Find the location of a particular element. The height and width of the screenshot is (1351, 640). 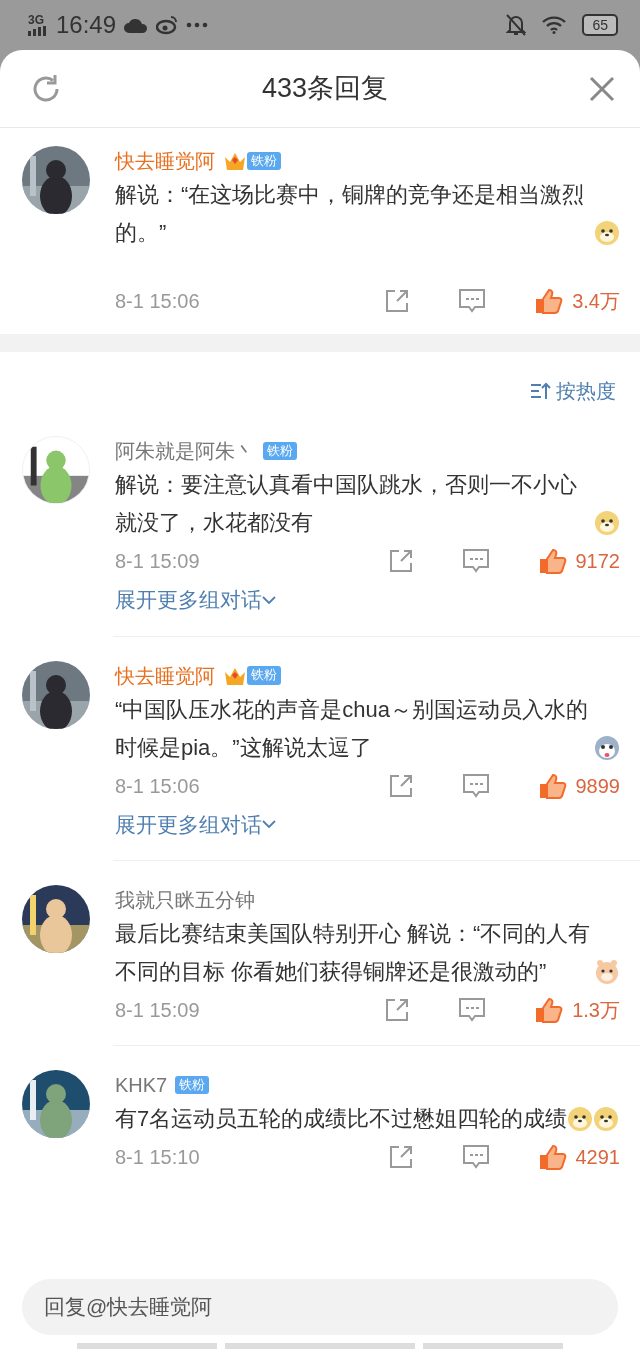

network-label: 3G is located at coordinates (36, 20).